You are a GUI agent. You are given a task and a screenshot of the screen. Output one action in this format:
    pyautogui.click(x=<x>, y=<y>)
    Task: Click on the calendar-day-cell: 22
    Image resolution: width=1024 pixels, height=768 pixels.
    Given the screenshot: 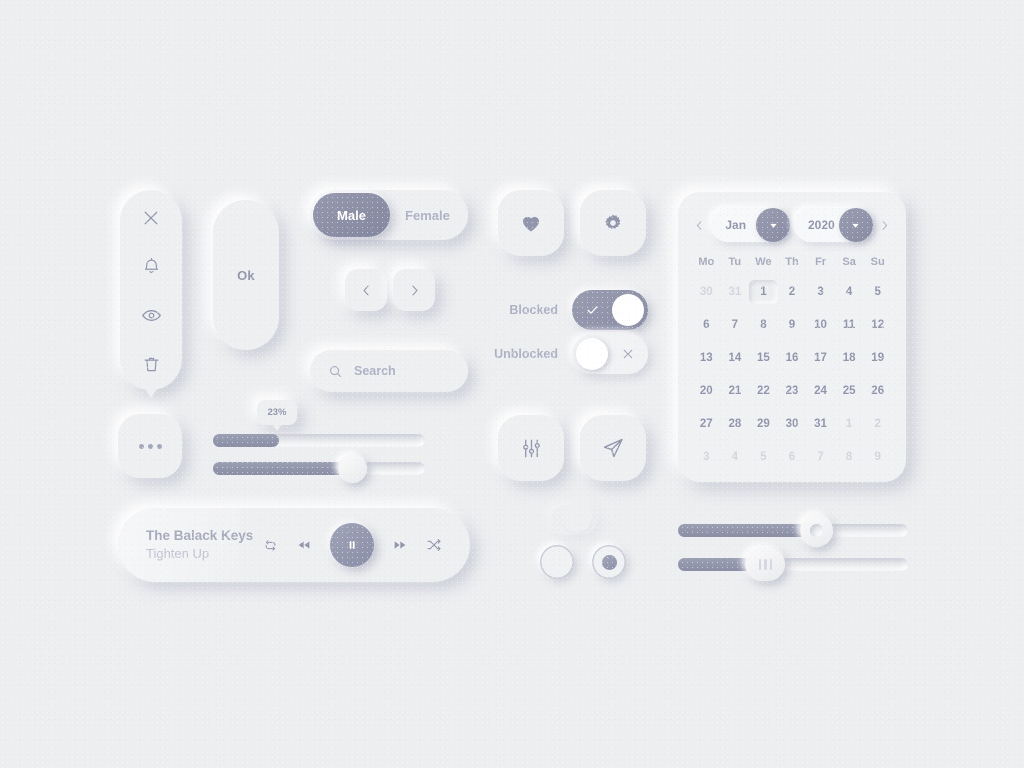 What is the action you would take?
    pyautogui.click(x=763, y=391)
    